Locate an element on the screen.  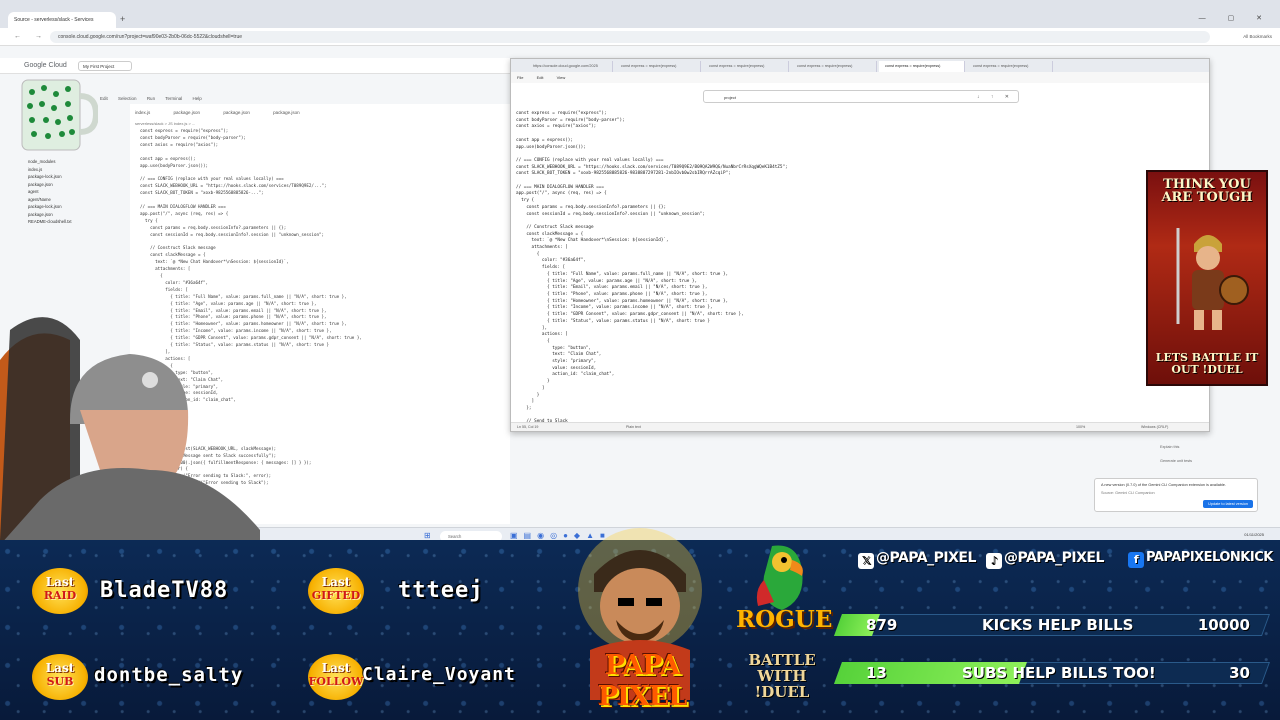
status-eol: Windows (CRLF) is located at coordinates (1155, 427).